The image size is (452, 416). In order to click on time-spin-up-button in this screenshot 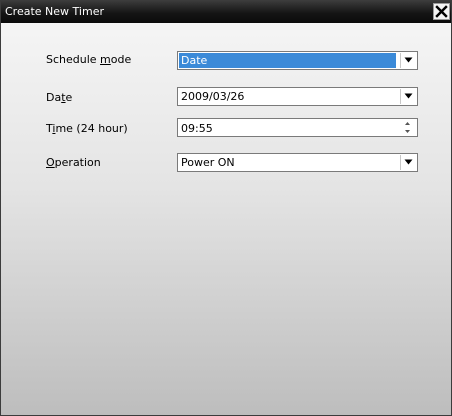, I will do `click(408, 123)`.